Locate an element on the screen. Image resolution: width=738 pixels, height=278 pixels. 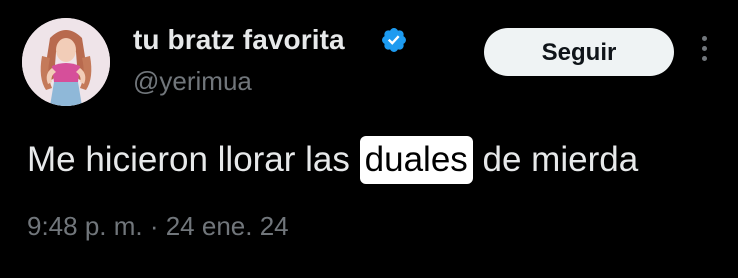
tweet-text-after: de mierda is located at coordinates (560, 159).